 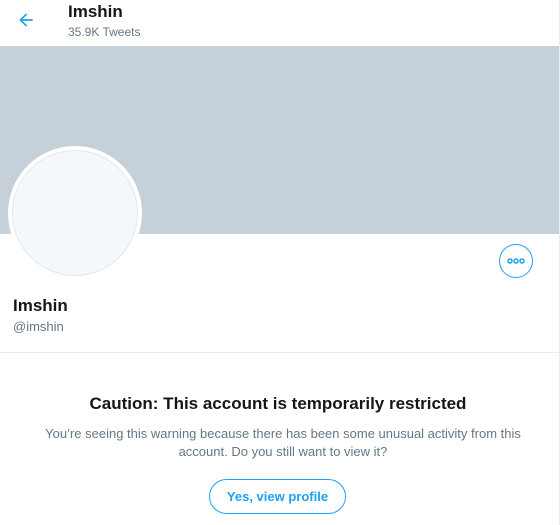 What do you see at coordinates (104, 32) in the screenshot?
I see `tweet-count: 35.9K Tweets` at bounding box center [104, 32].